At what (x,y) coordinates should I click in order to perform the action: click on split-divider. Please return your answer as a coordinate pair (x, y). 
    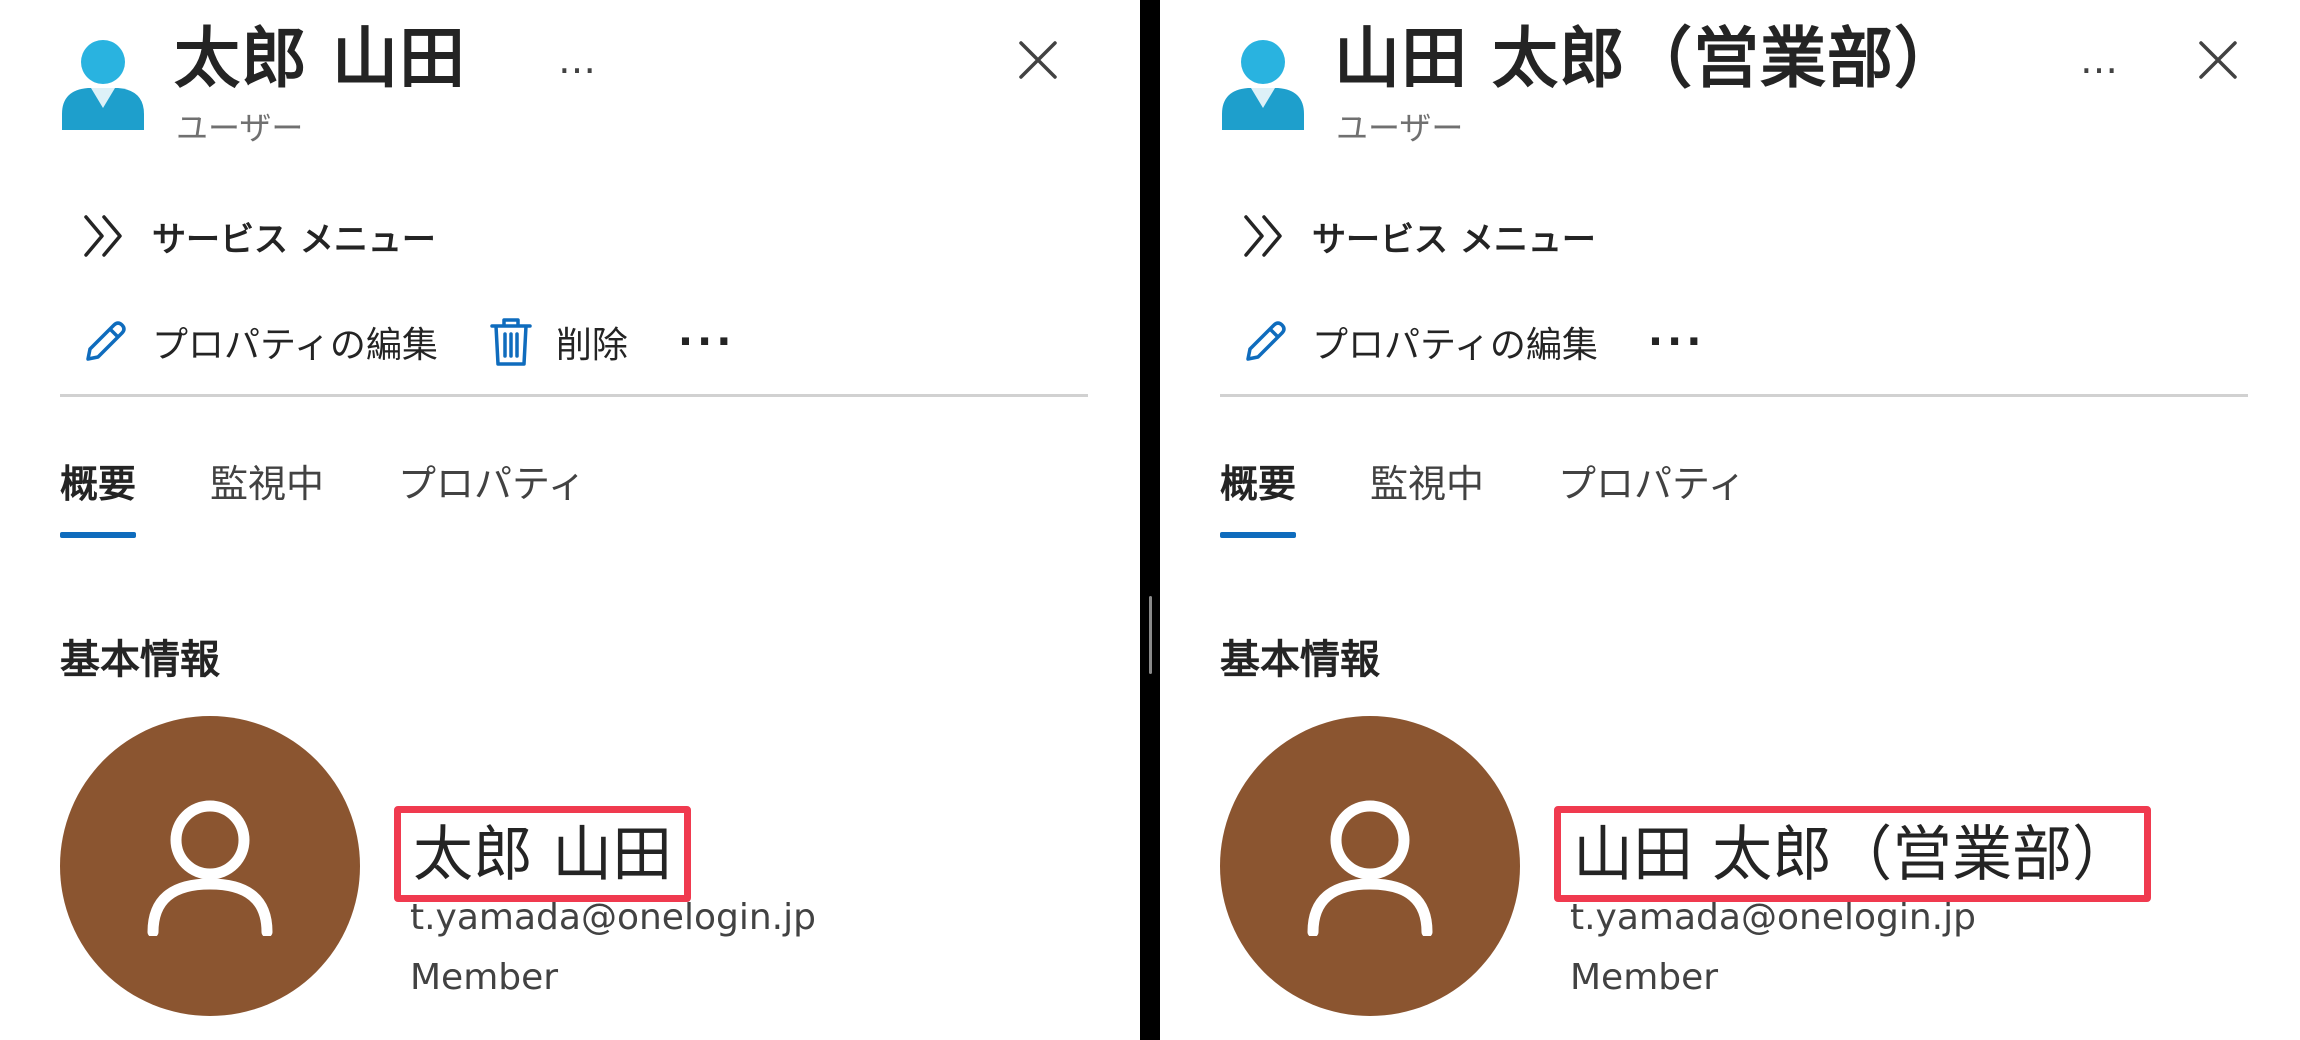
    Looking at the image, I should click on (1150, 520).